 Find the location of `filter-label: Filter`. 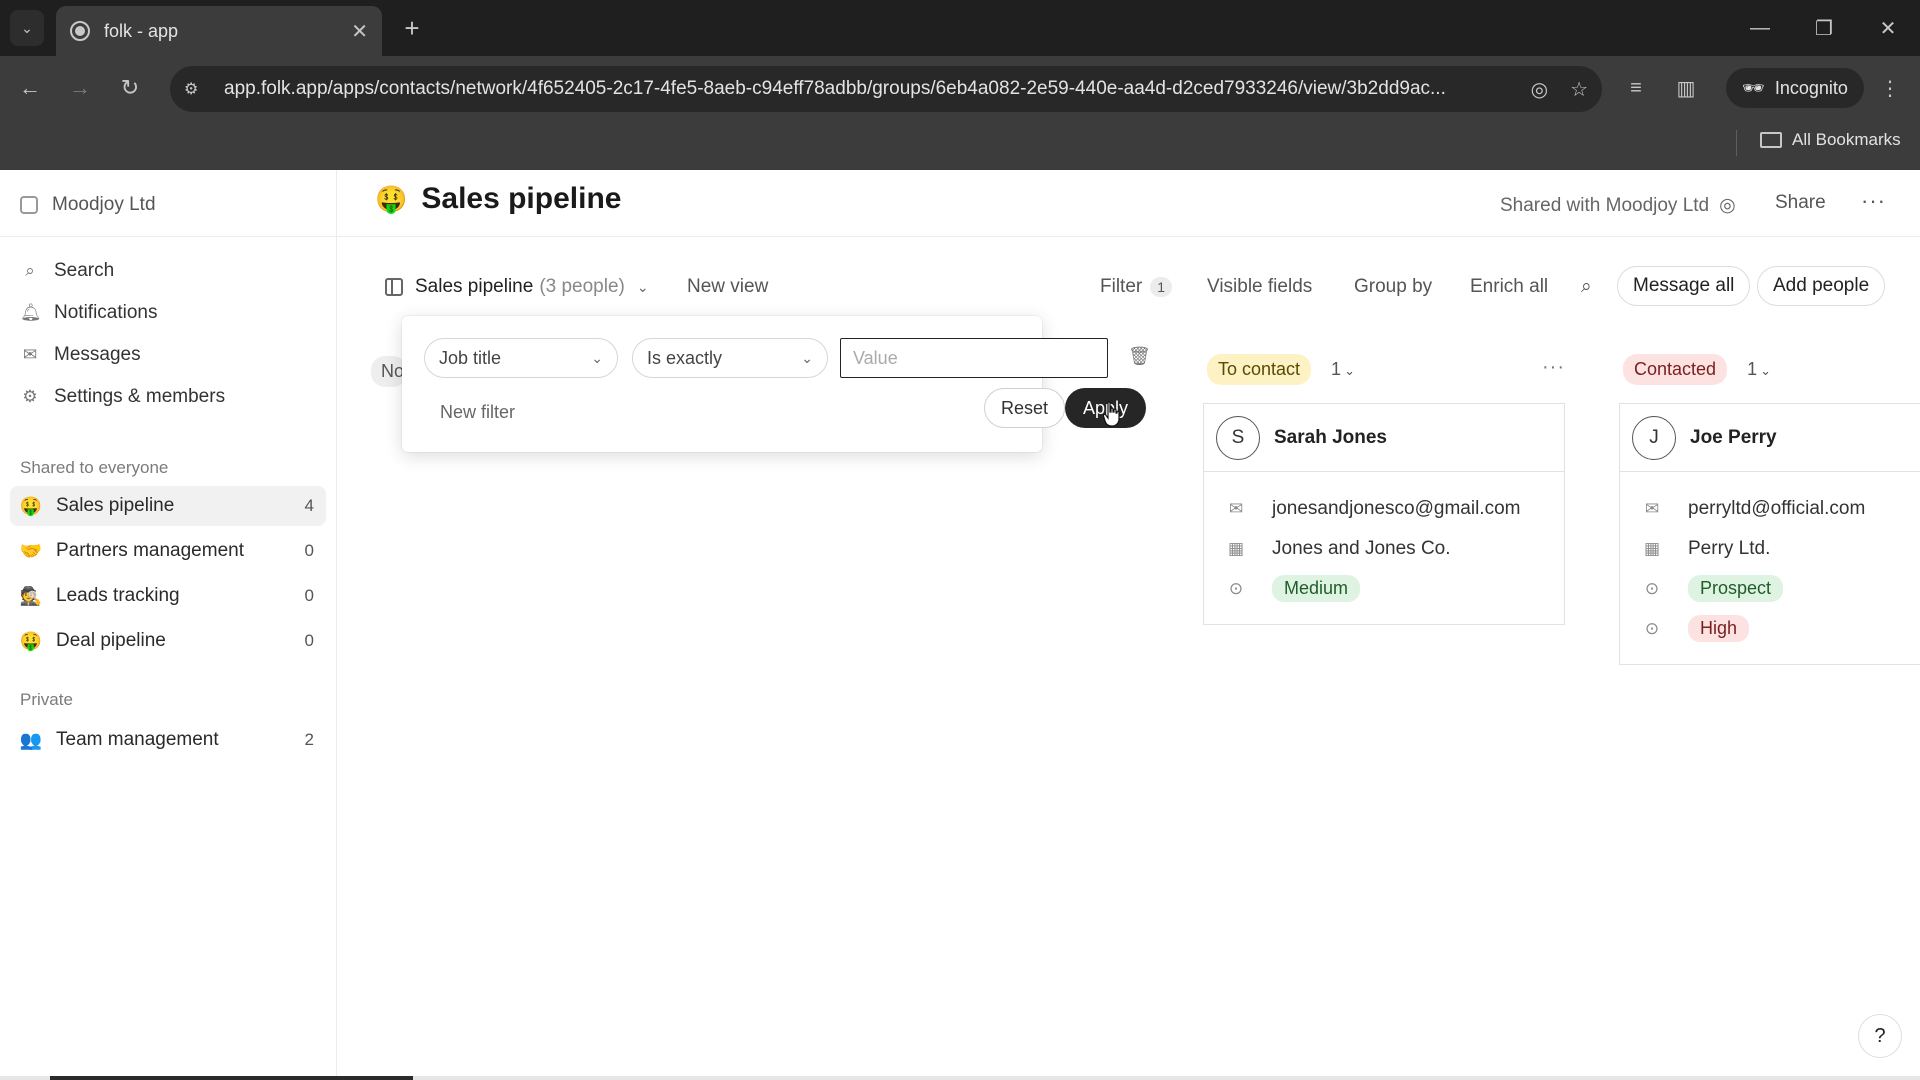

filter-label: Filter is located at coordinates (1121, 286).